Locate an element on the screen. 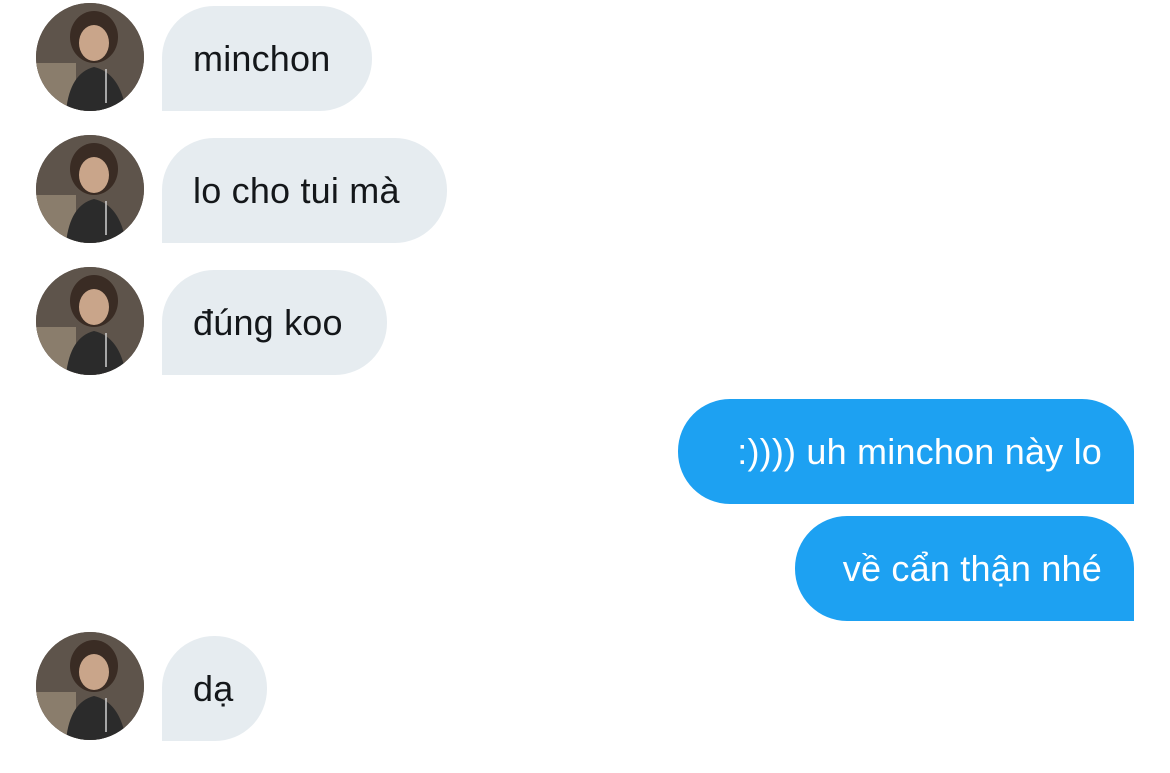  incoming-message-bubble: đúng koo is located at coordinates (274, 322).